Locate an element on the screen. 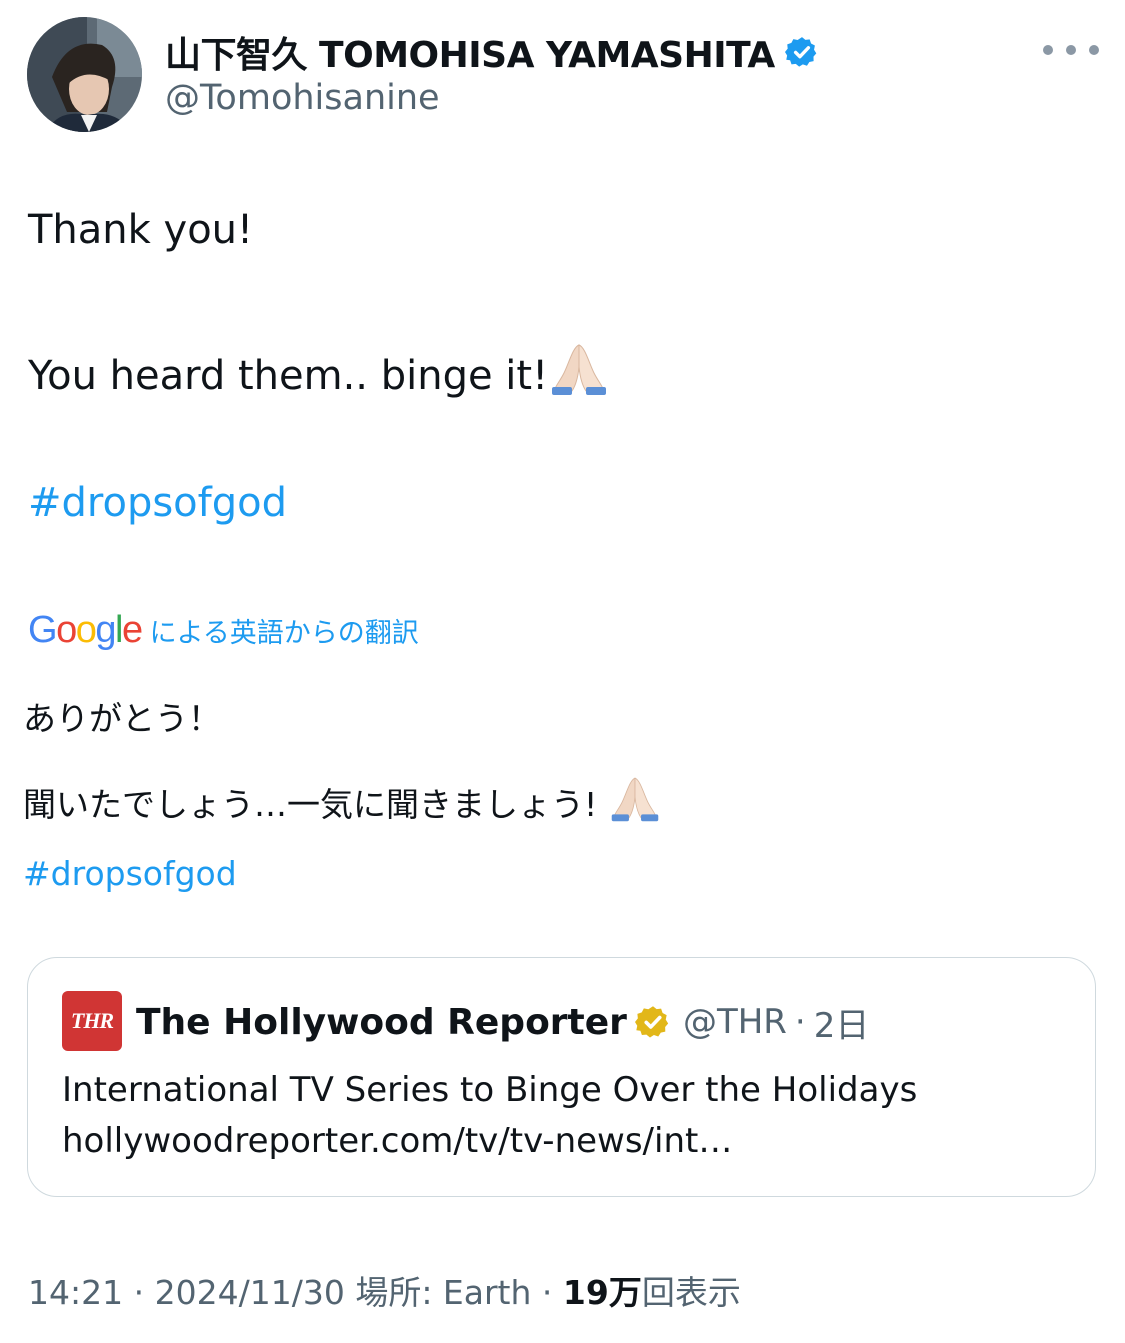 Image resolution: width=1125 pixels, height=1343 pixels. tweet-text: You heard them.. binge it! is located at coordinates (288, 376).